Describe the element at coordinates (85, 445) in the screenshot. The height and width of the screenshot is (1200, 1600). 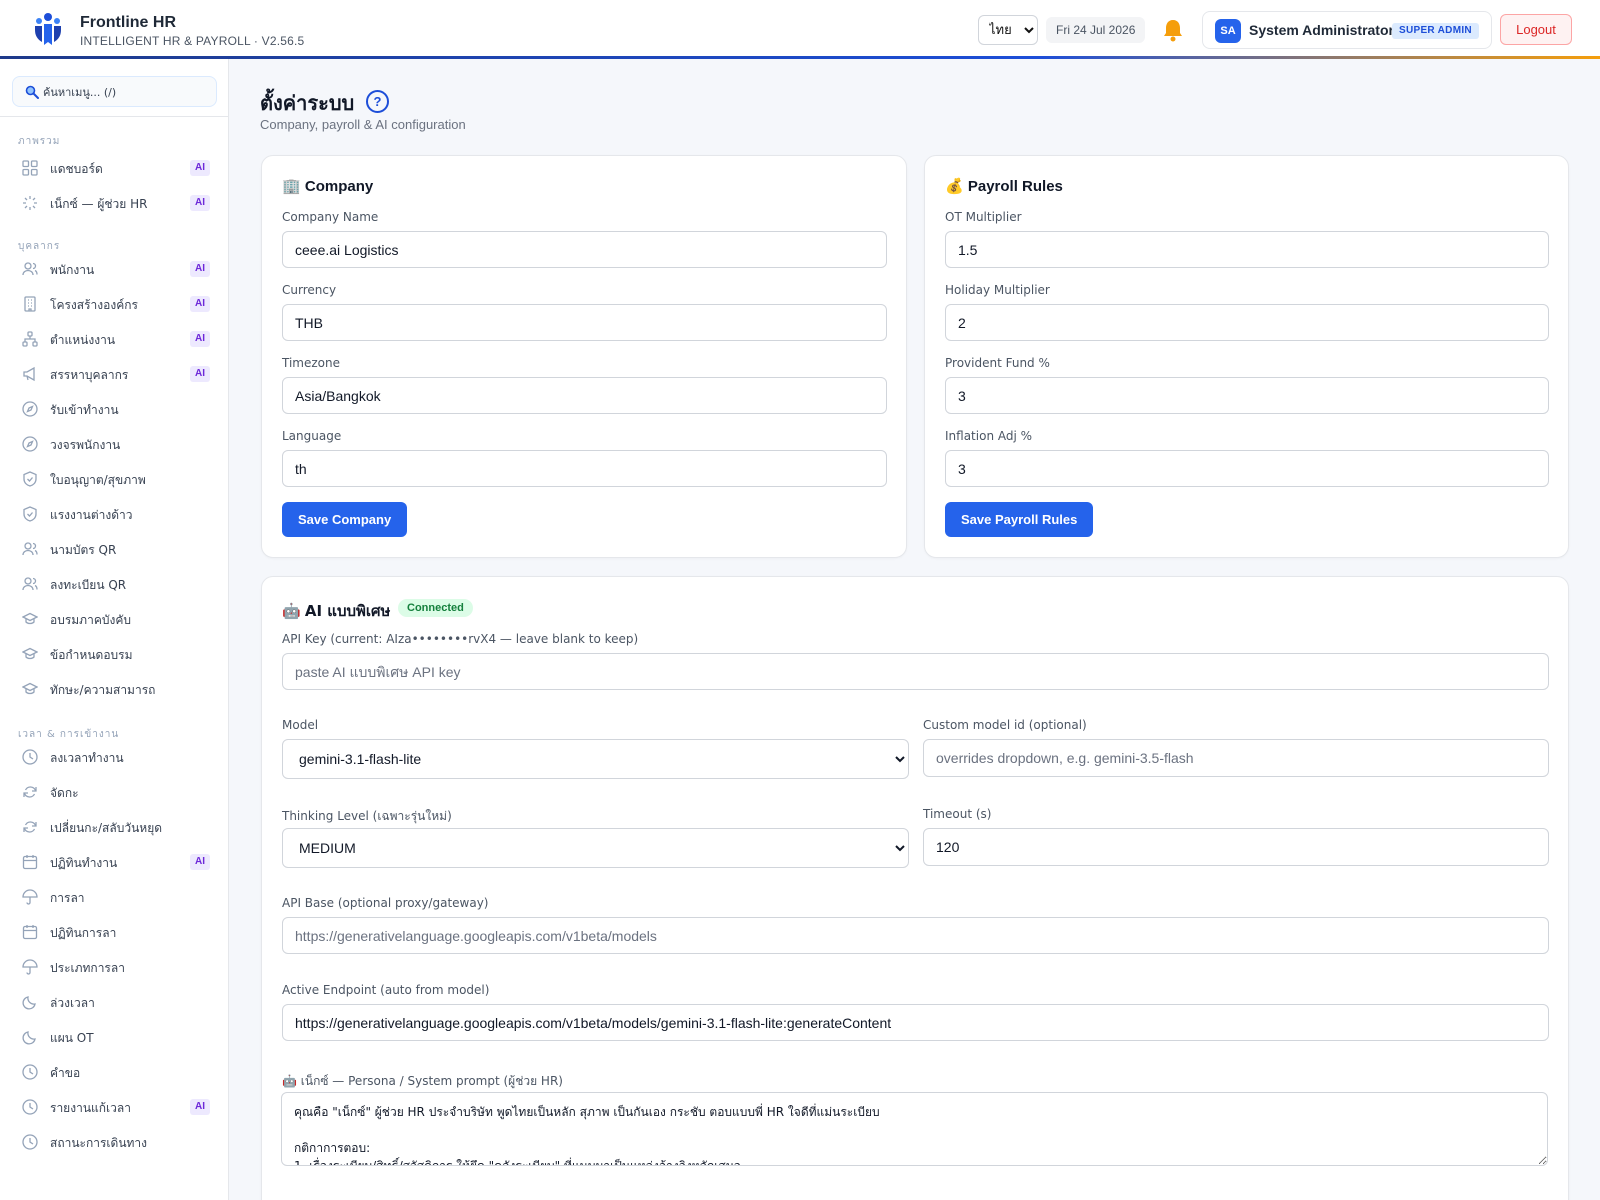
I see `sidebar-item-label: วงจรพนักงาน` at that location.